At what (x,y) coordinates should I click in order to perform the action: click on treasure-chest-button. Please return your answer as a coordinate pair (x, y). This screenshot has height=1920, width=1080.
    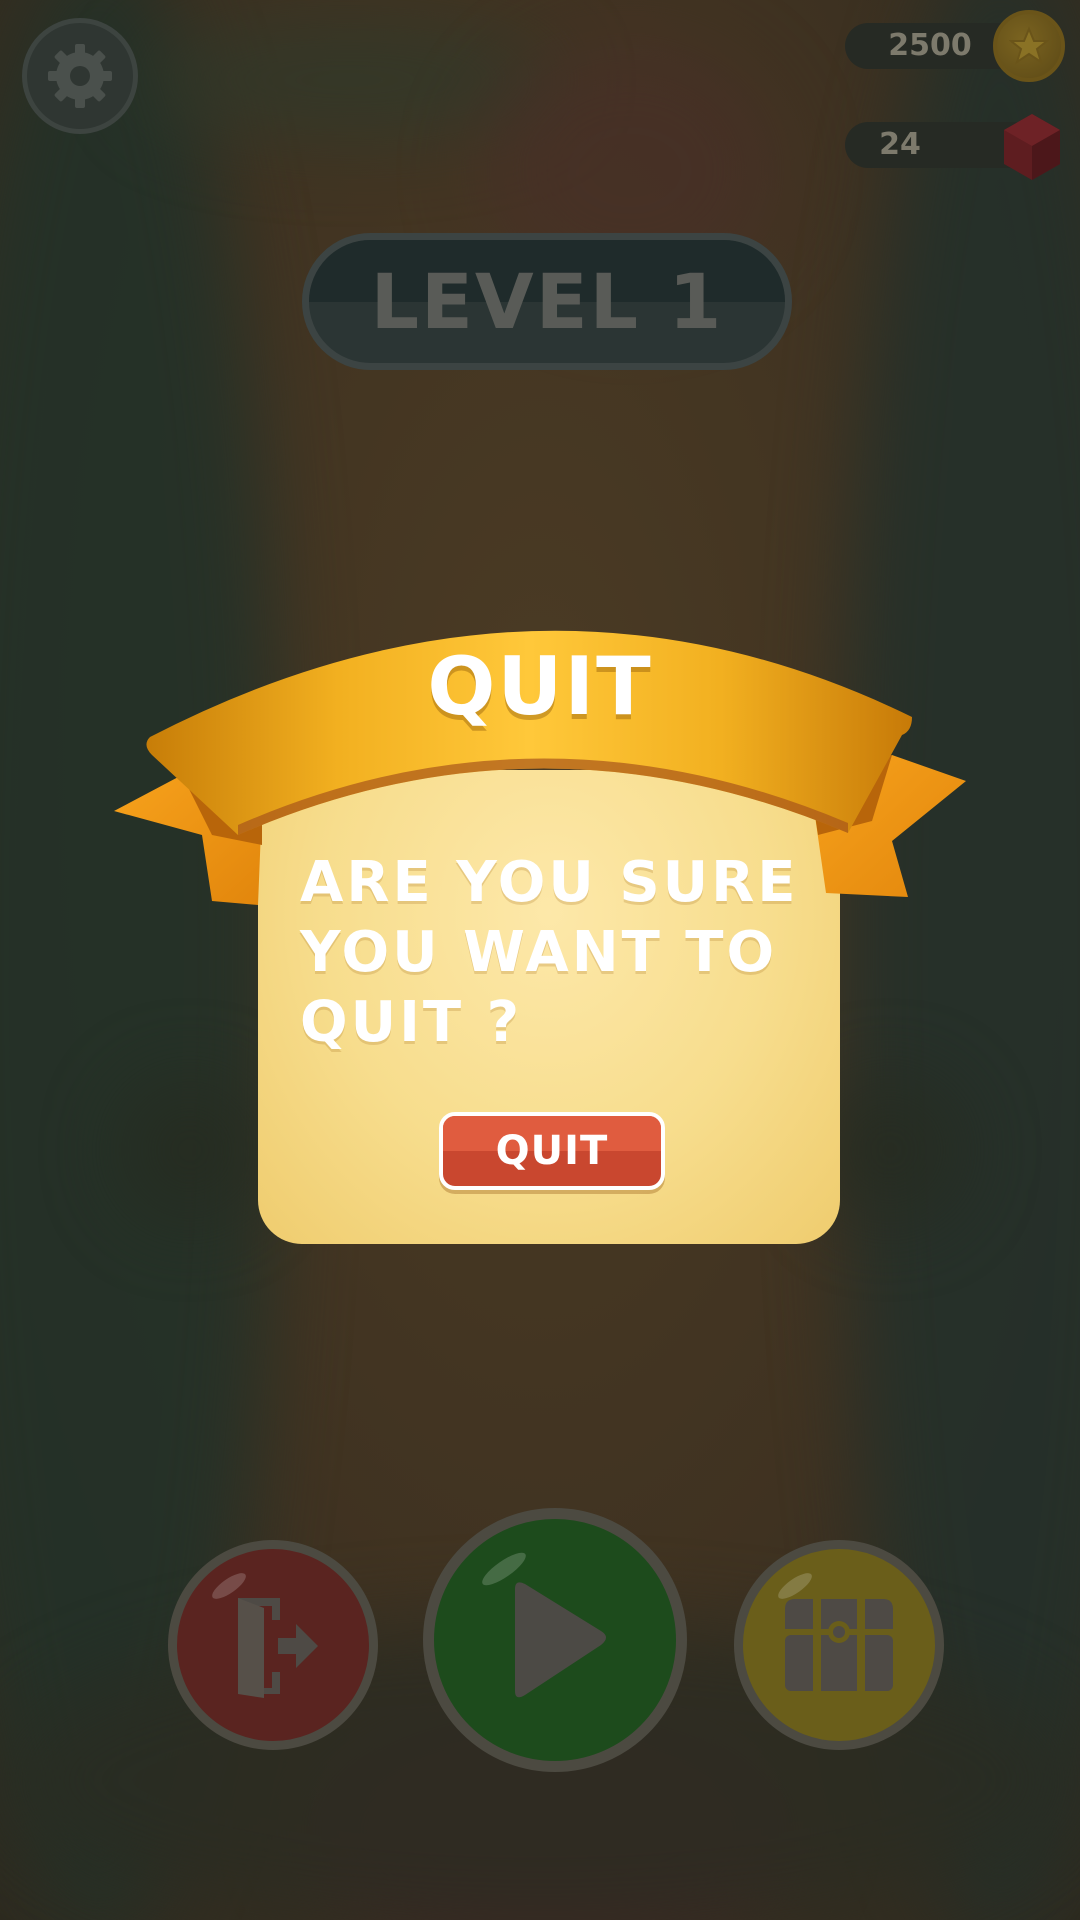
    Looking at the image, I should click on (839, 1645).